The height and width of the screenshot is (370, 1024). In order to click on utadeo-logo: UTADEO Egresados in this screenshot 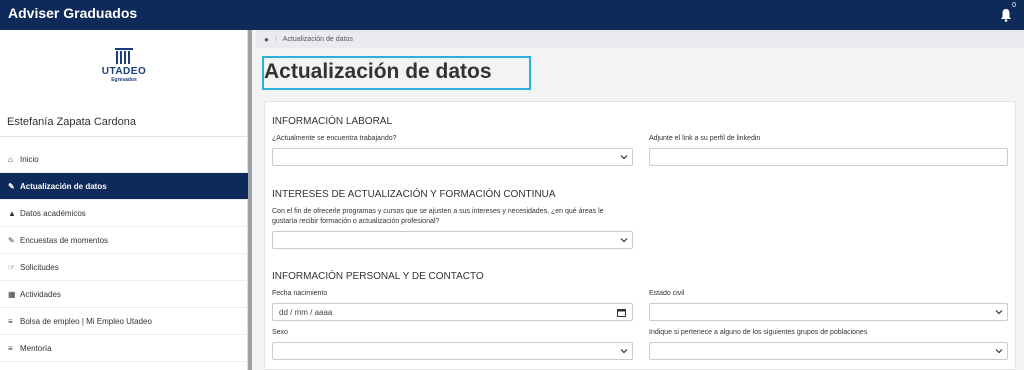, I will do `click(124, 71)`.